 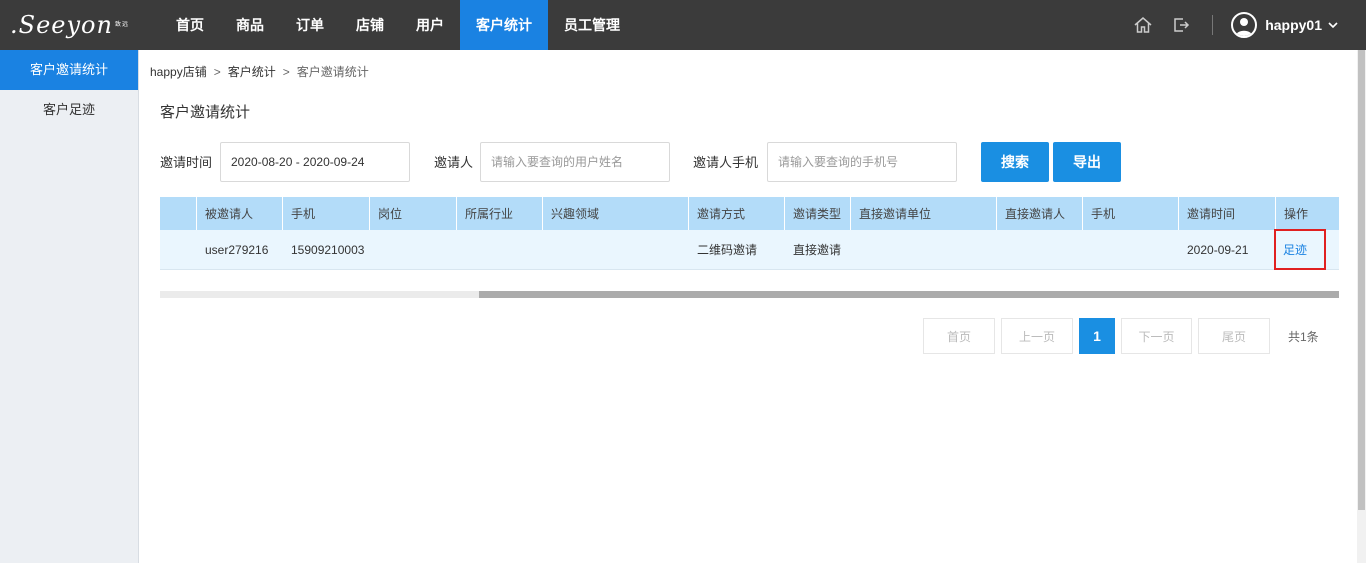 I want to click on divider, so click(x=1213, y=25).